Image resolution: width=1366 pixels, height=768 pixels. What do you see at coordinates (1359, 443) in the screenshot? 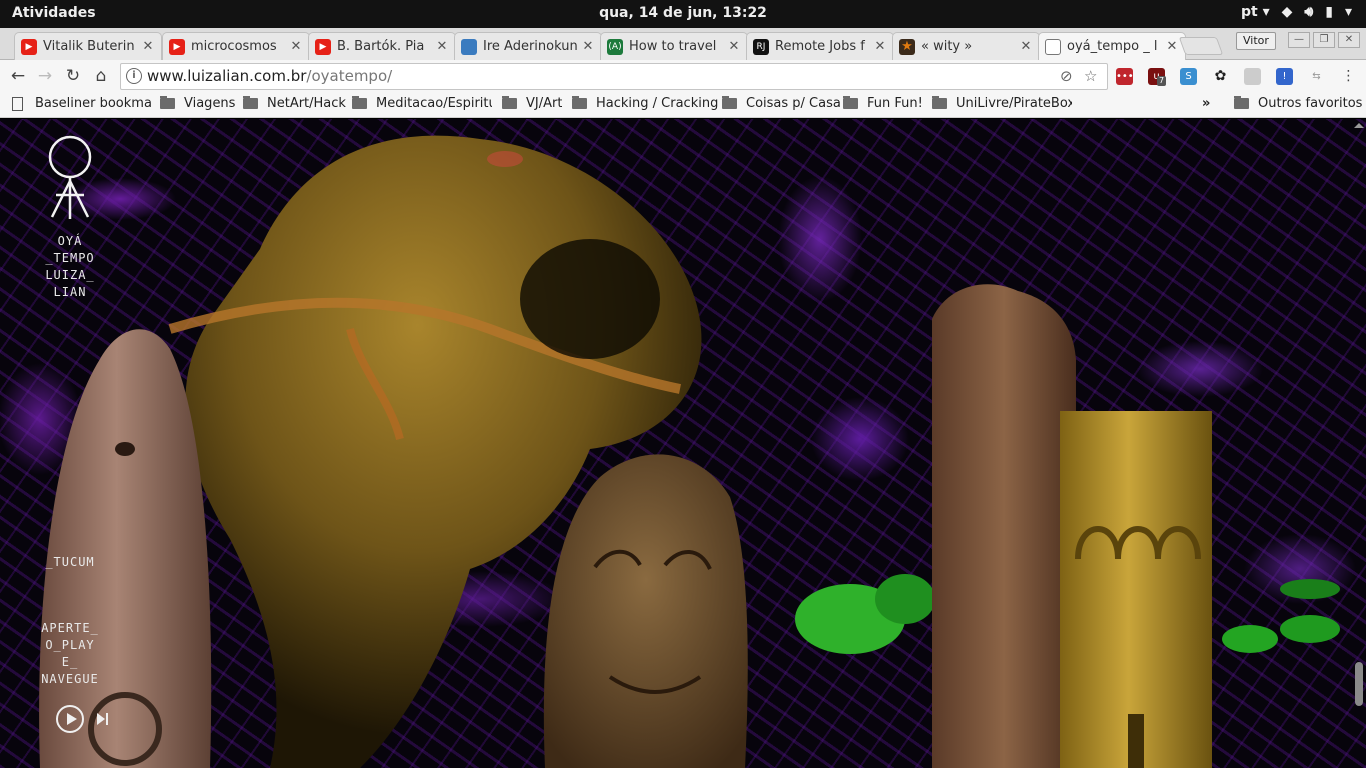
I see `page-scrollbar` at bounding box center [1359, 443].